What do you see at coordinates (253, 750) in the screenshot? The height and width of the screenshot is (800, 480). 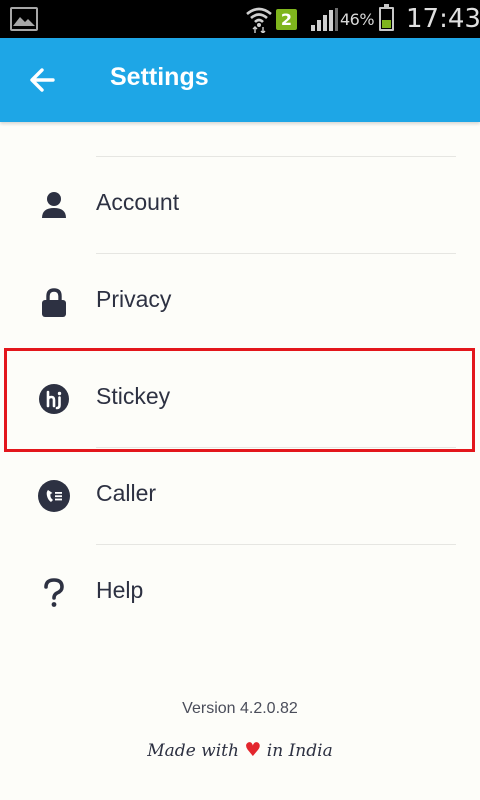 I see `heart-icon: ♥` at bounding box center [253, 750].